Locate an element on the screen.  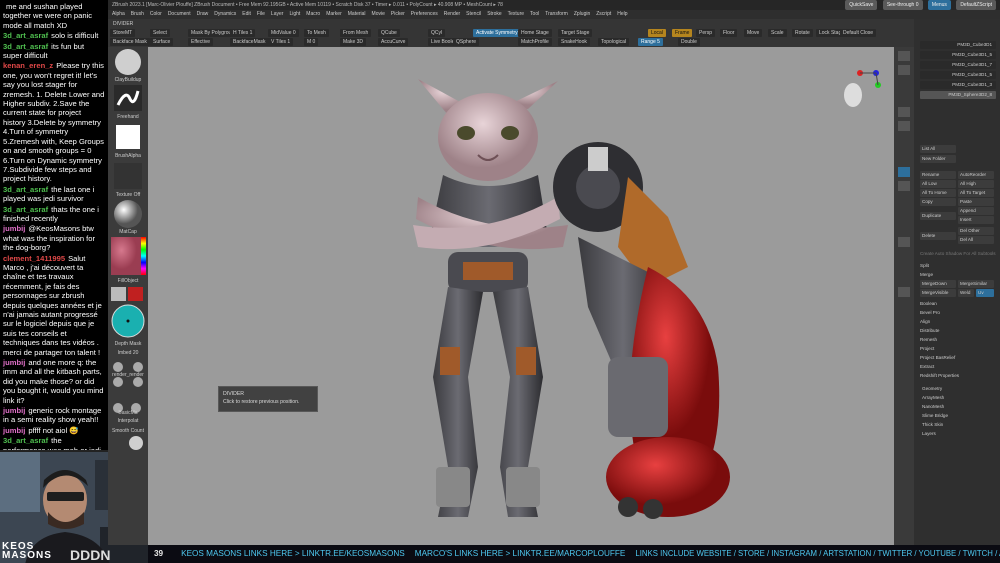
toolbar-button: Rotate is located at coordinates (802, 33).